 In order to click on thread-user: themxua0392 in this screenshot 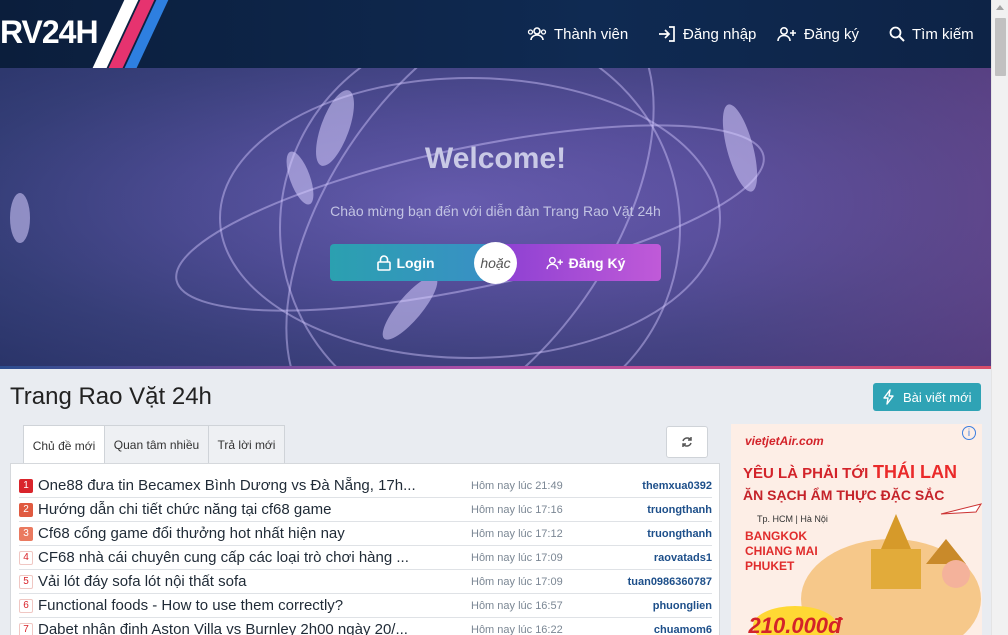, I will do `click(677, 486)`.